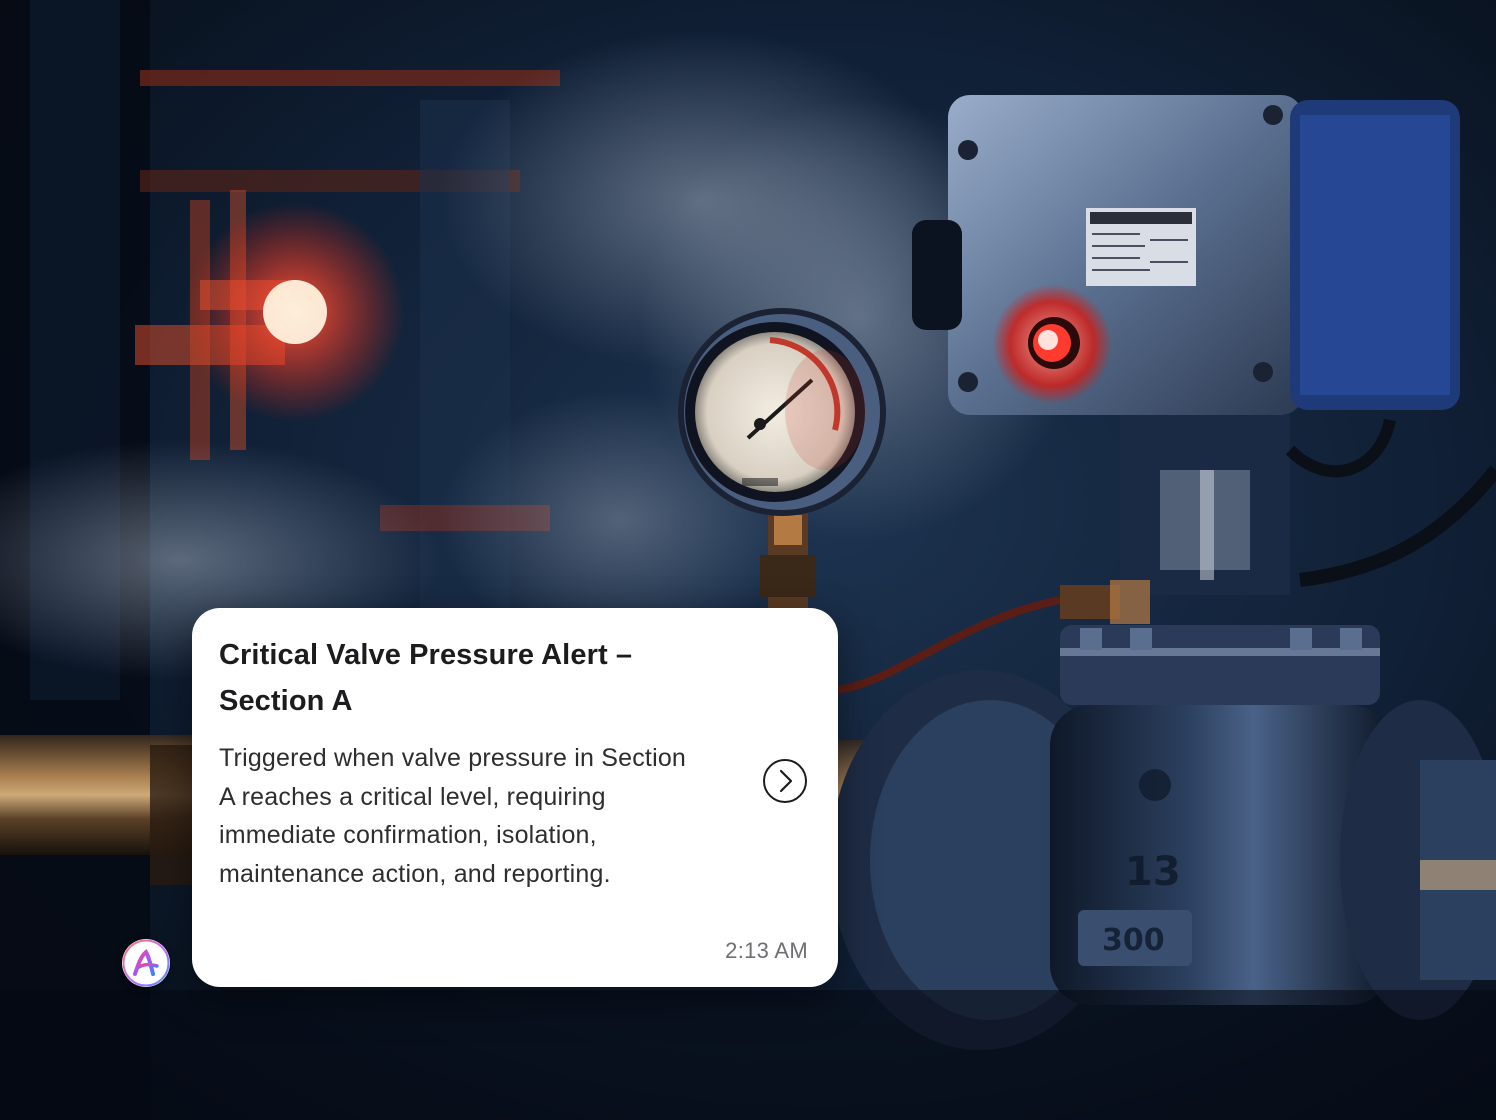 The height and width of the screenshot is (1120, 1496). I want to click on open-alert-button, so click(785, 781).